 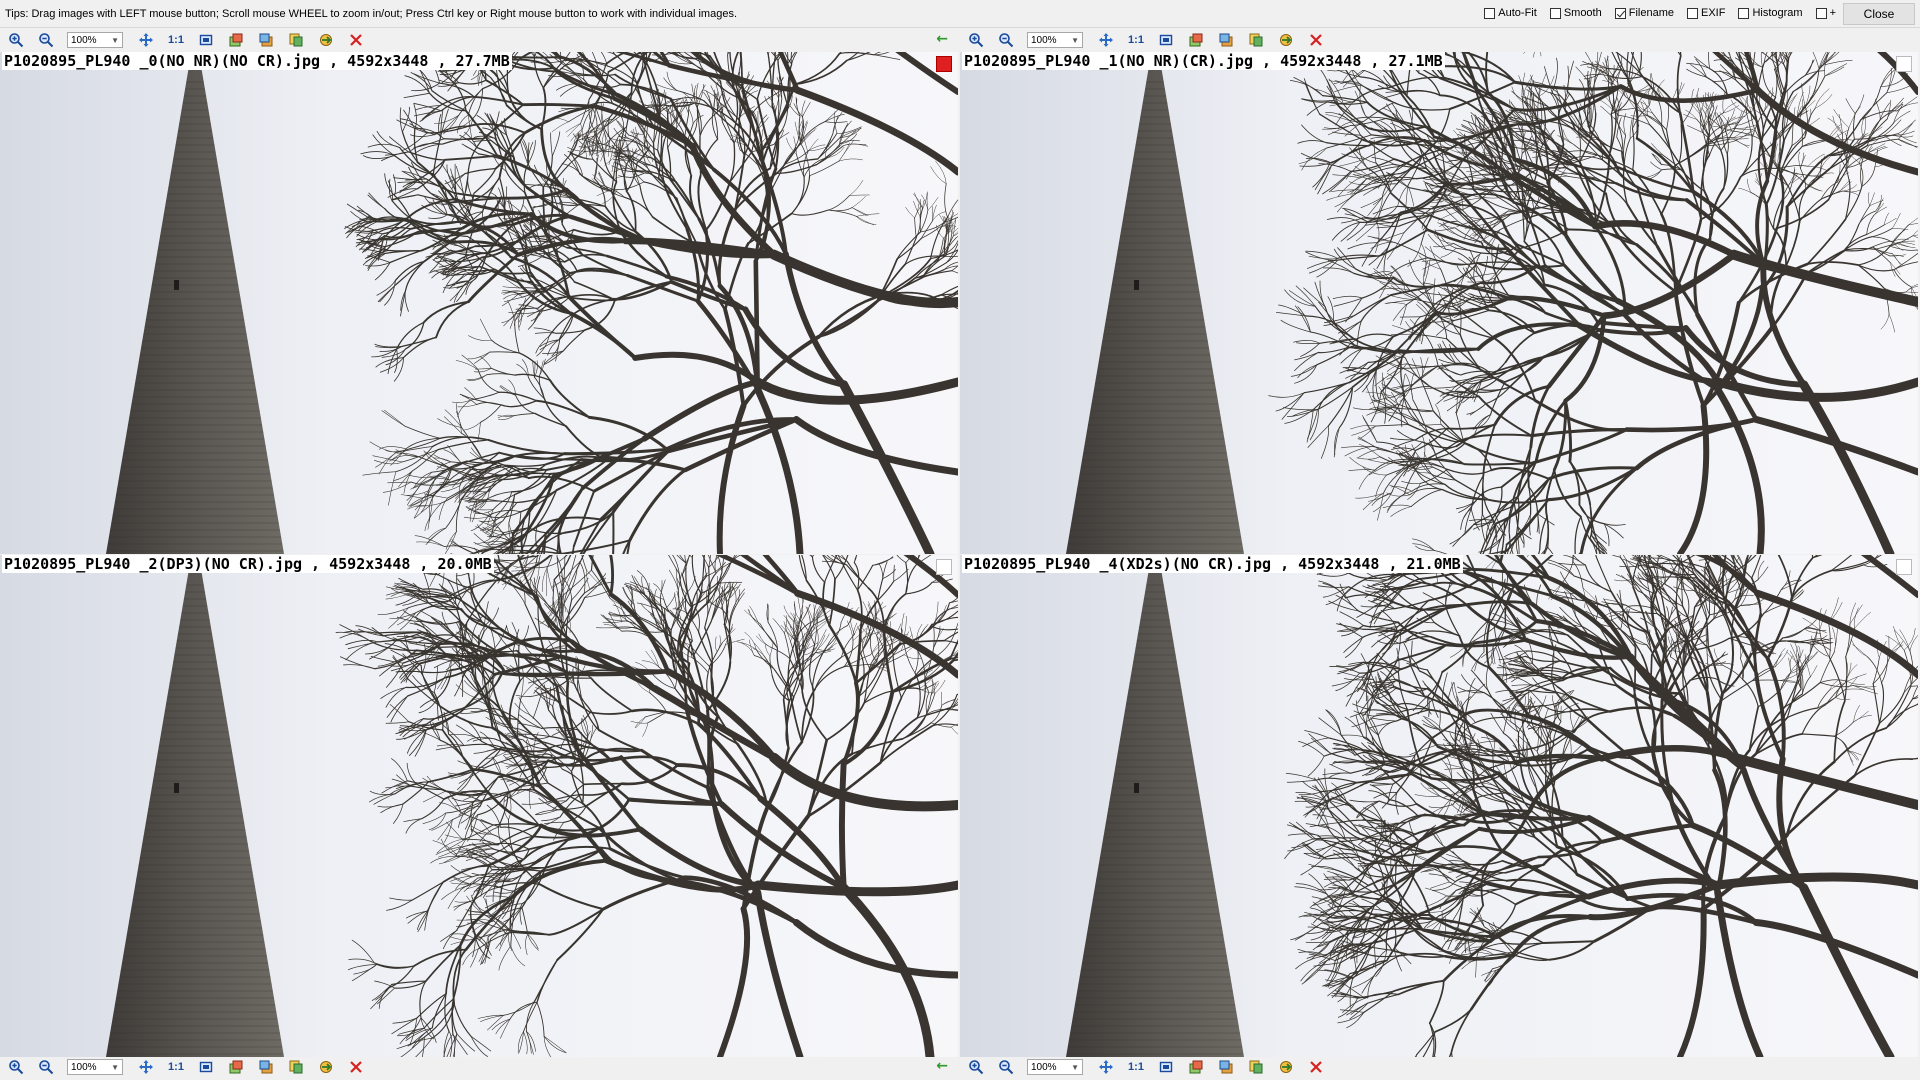 I want to click on toolbar-bottom-left: 100% ▼ 1:1 ←, so click(x=480, y=1067).